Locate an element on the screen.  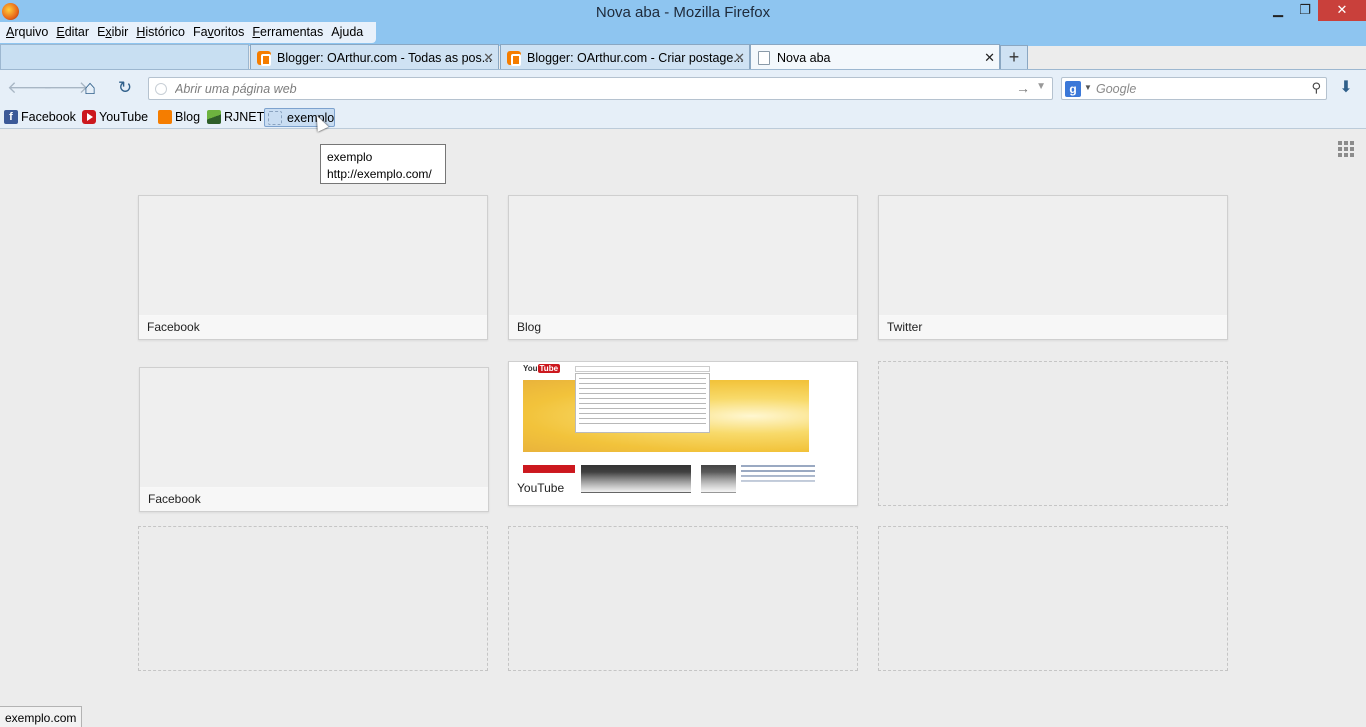
go-arrow-icon: → is located at coordinates (1023, 88).